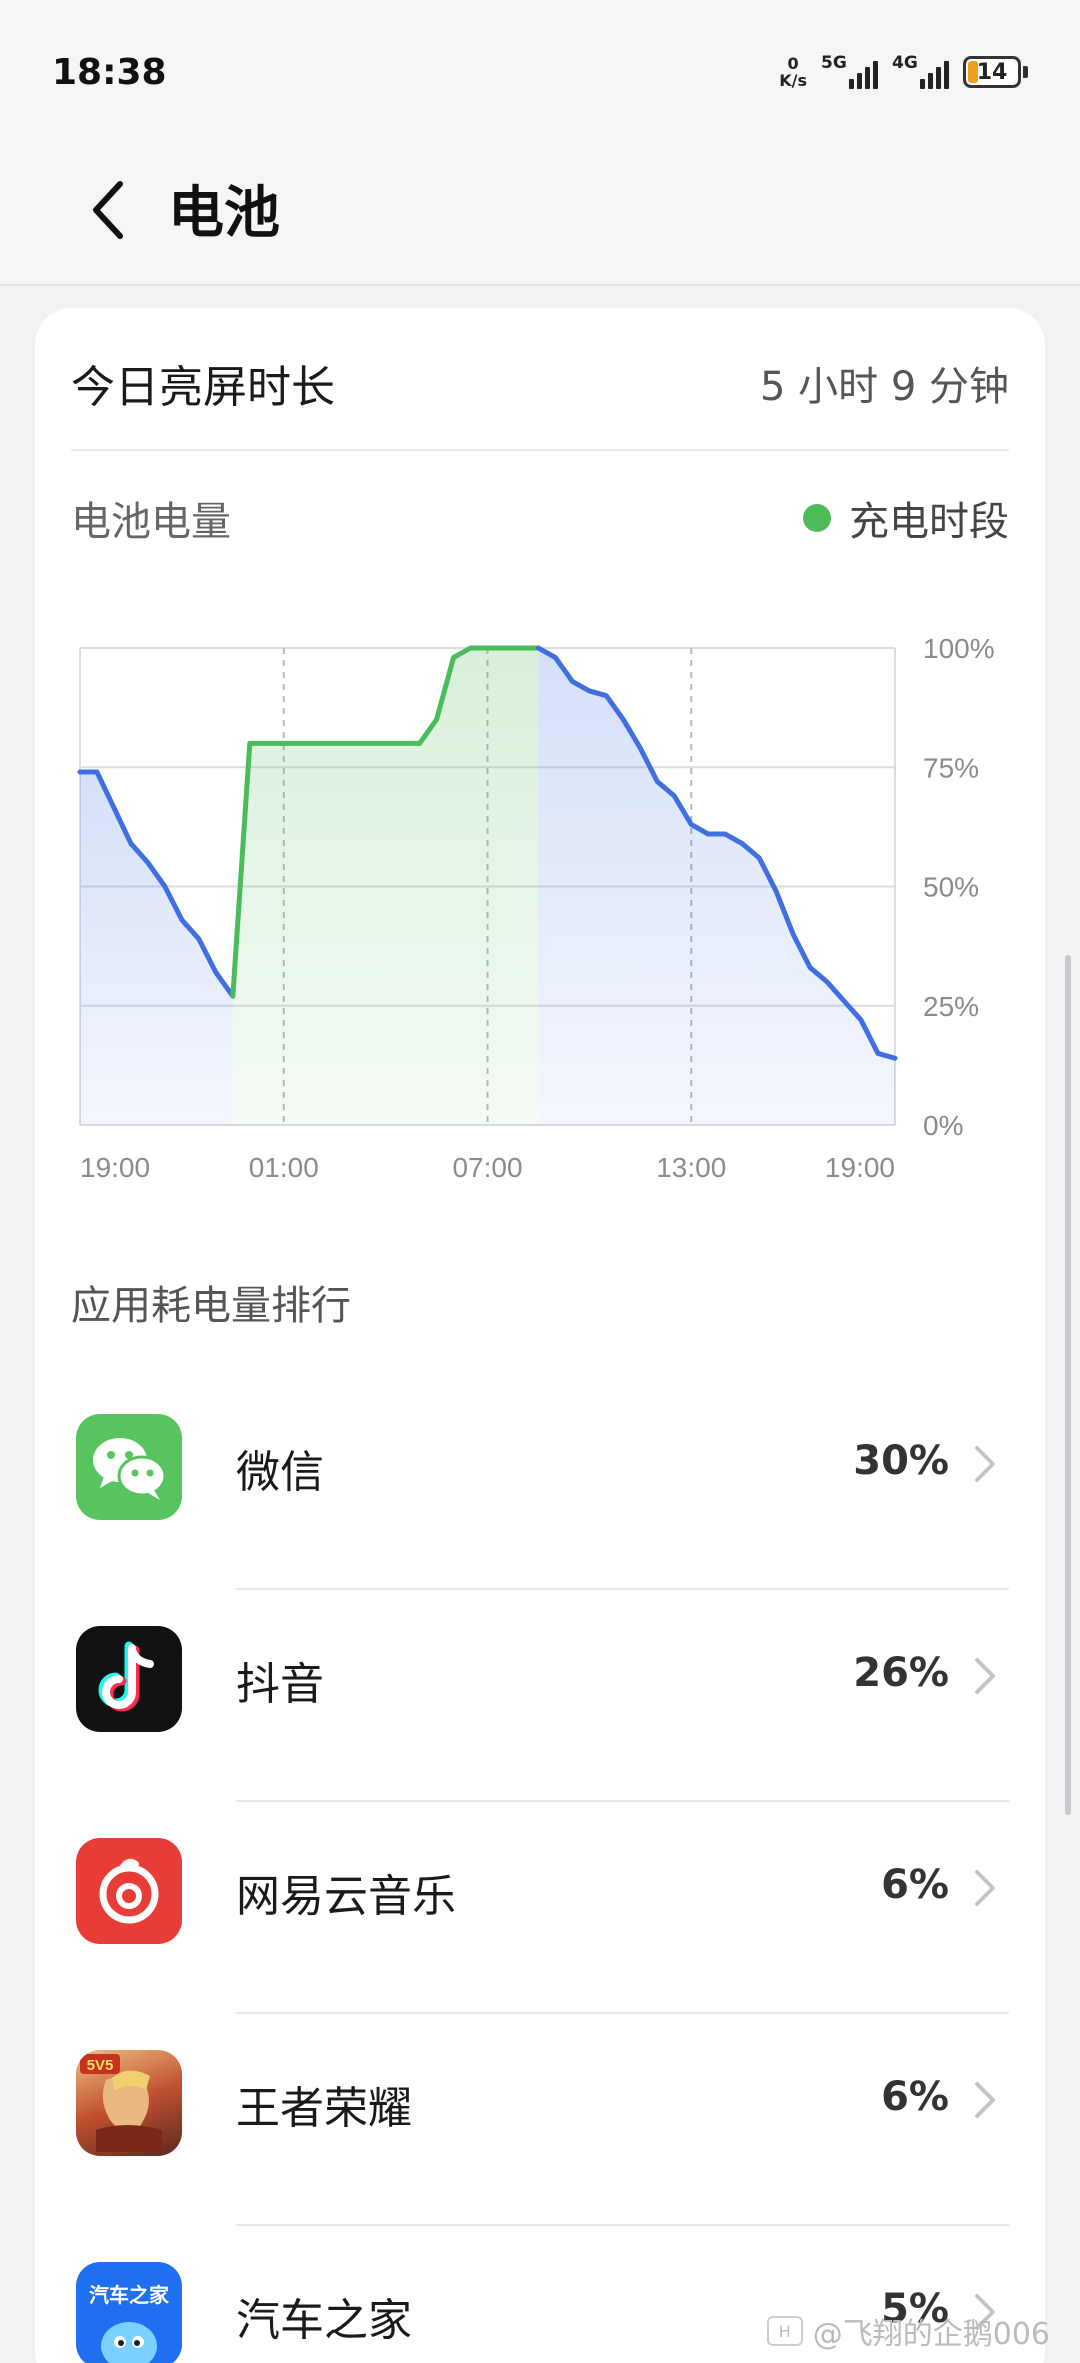 The image size is (1080, 2363). I want to click on network-speed: 0 K/s, so click(793, 72).